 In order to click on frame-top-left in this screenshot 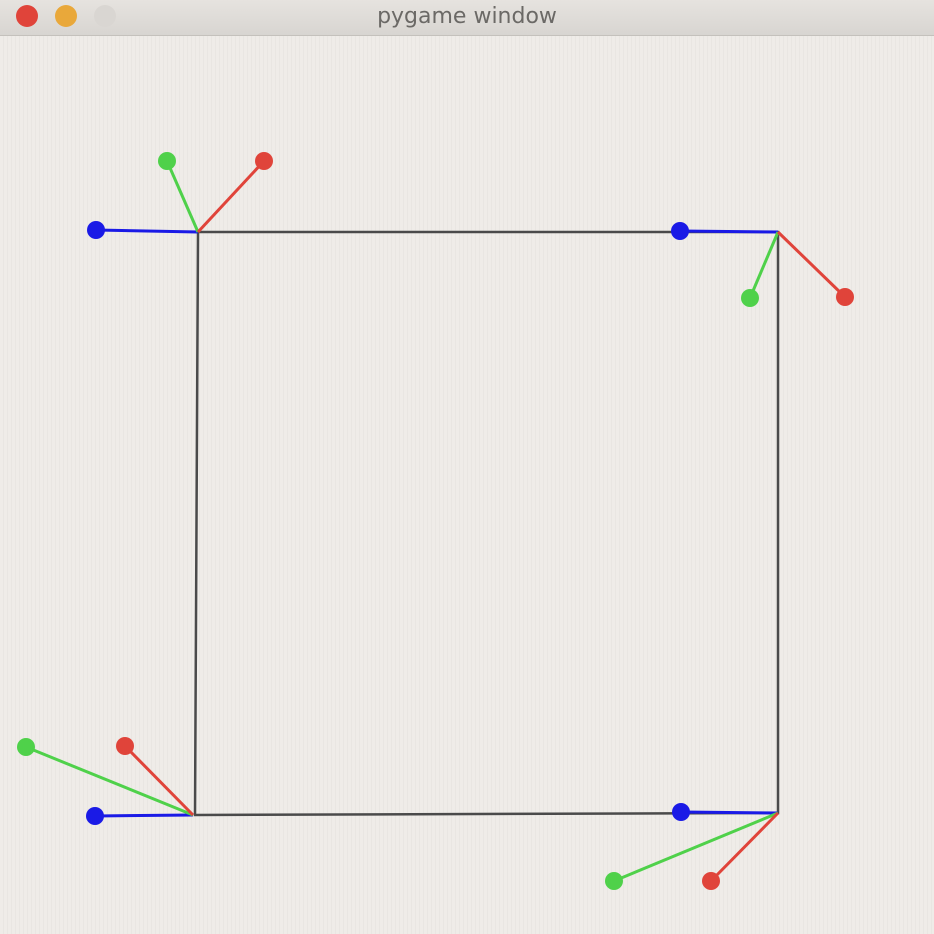, I will do `click(180, 195)`.